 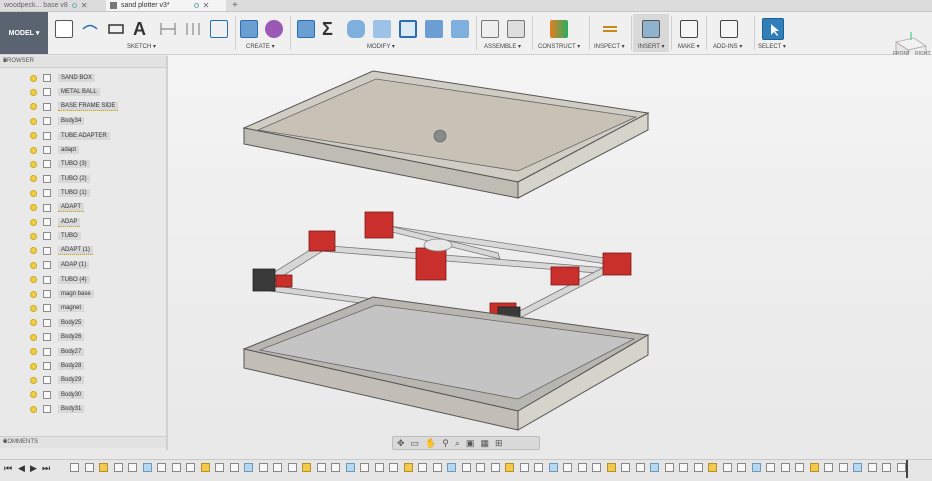 I want to click on browser-item: TUBO (1), so click(x=60, y=193).